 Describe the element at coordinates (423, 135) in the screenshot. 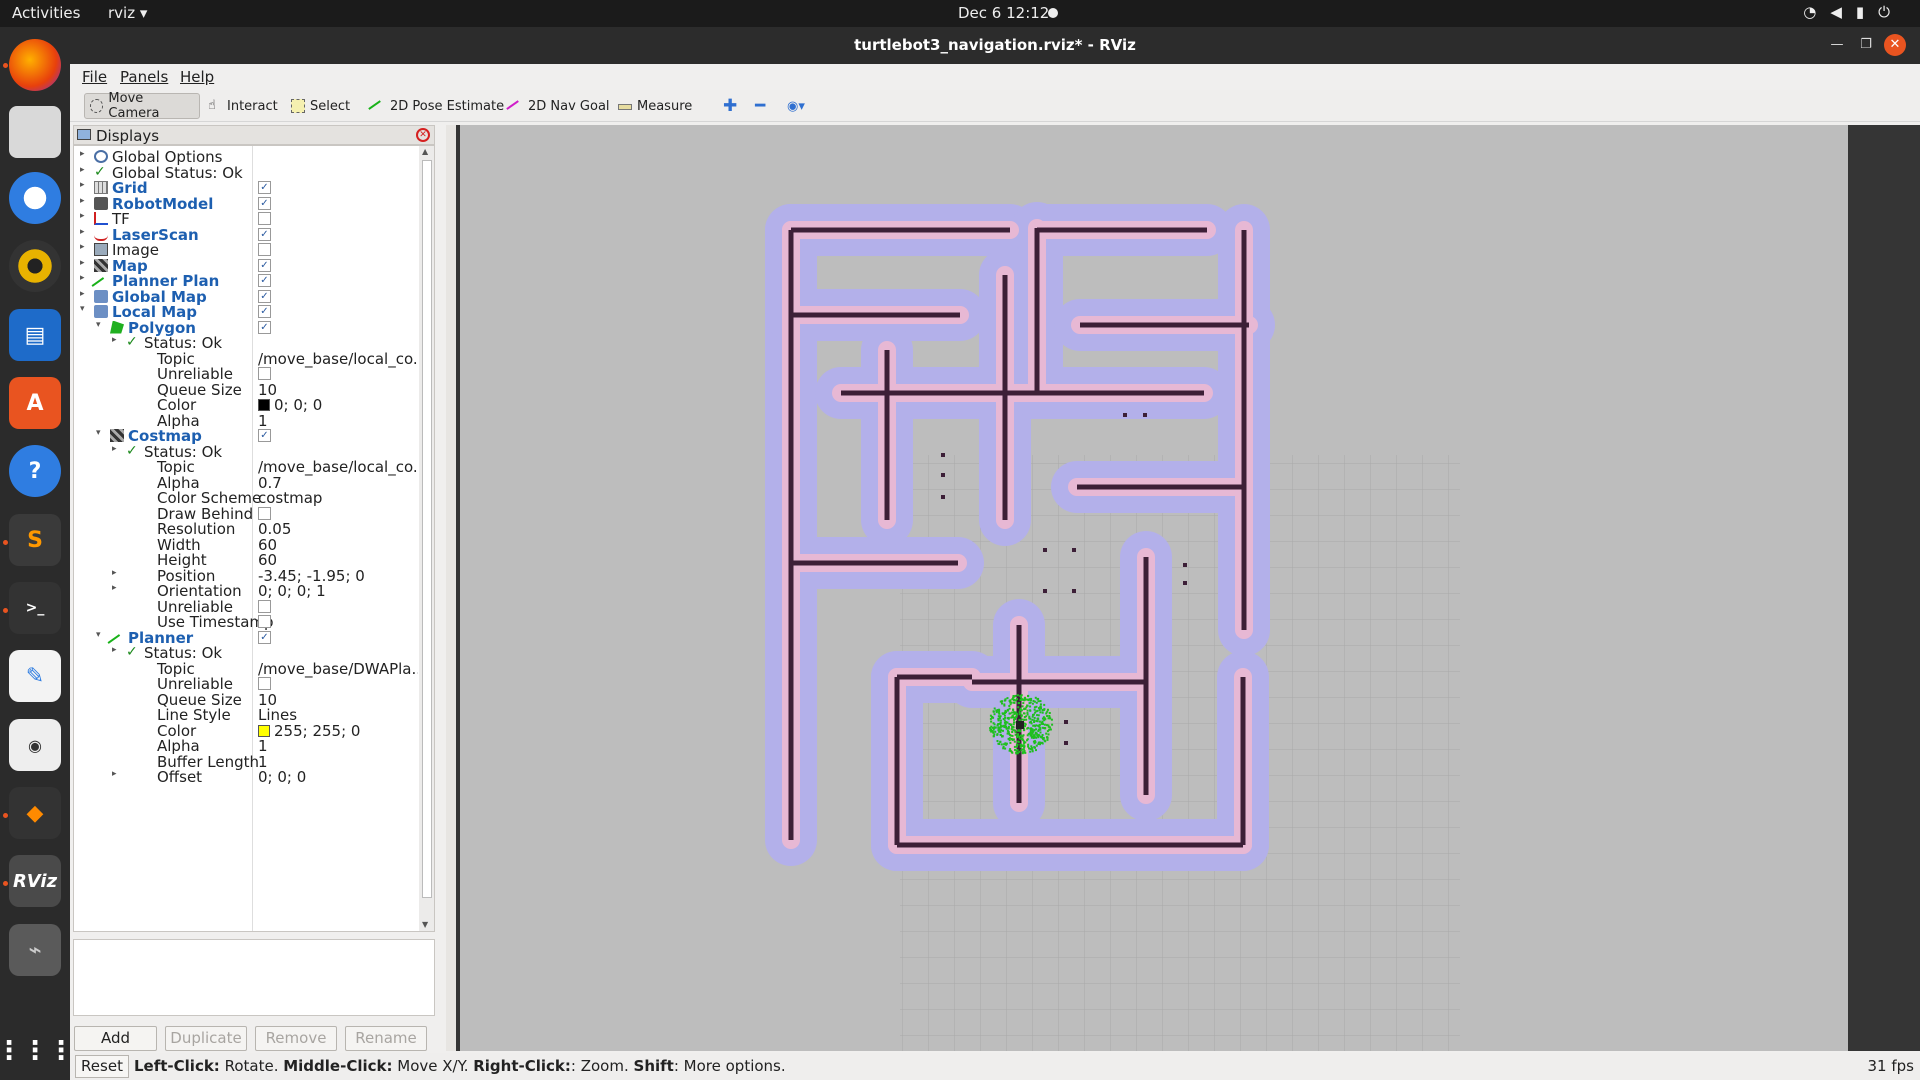

I see `close-panel-icon: ✕` at that location.